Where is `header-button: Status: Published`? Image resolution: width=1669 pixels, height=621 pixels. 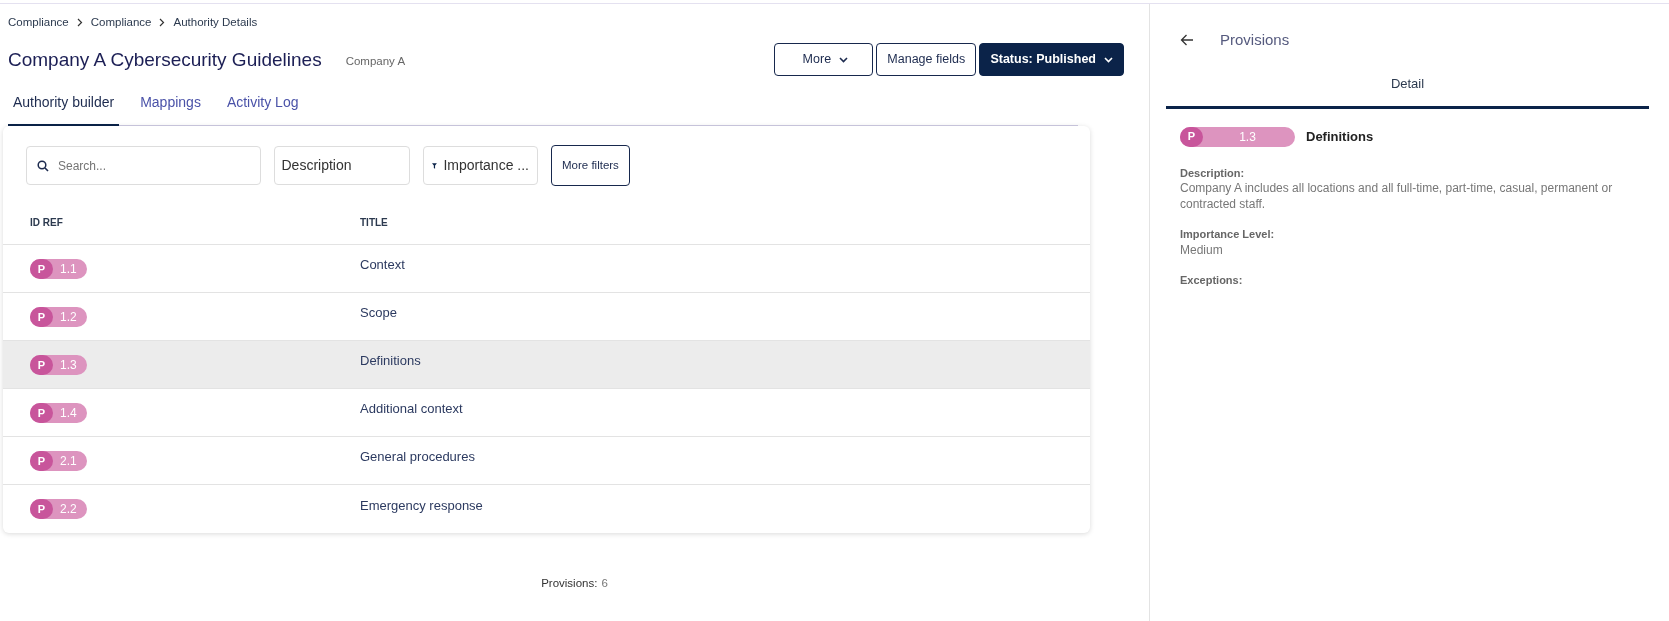 header-button: Status: Published is located at coordinates (1051, 60).